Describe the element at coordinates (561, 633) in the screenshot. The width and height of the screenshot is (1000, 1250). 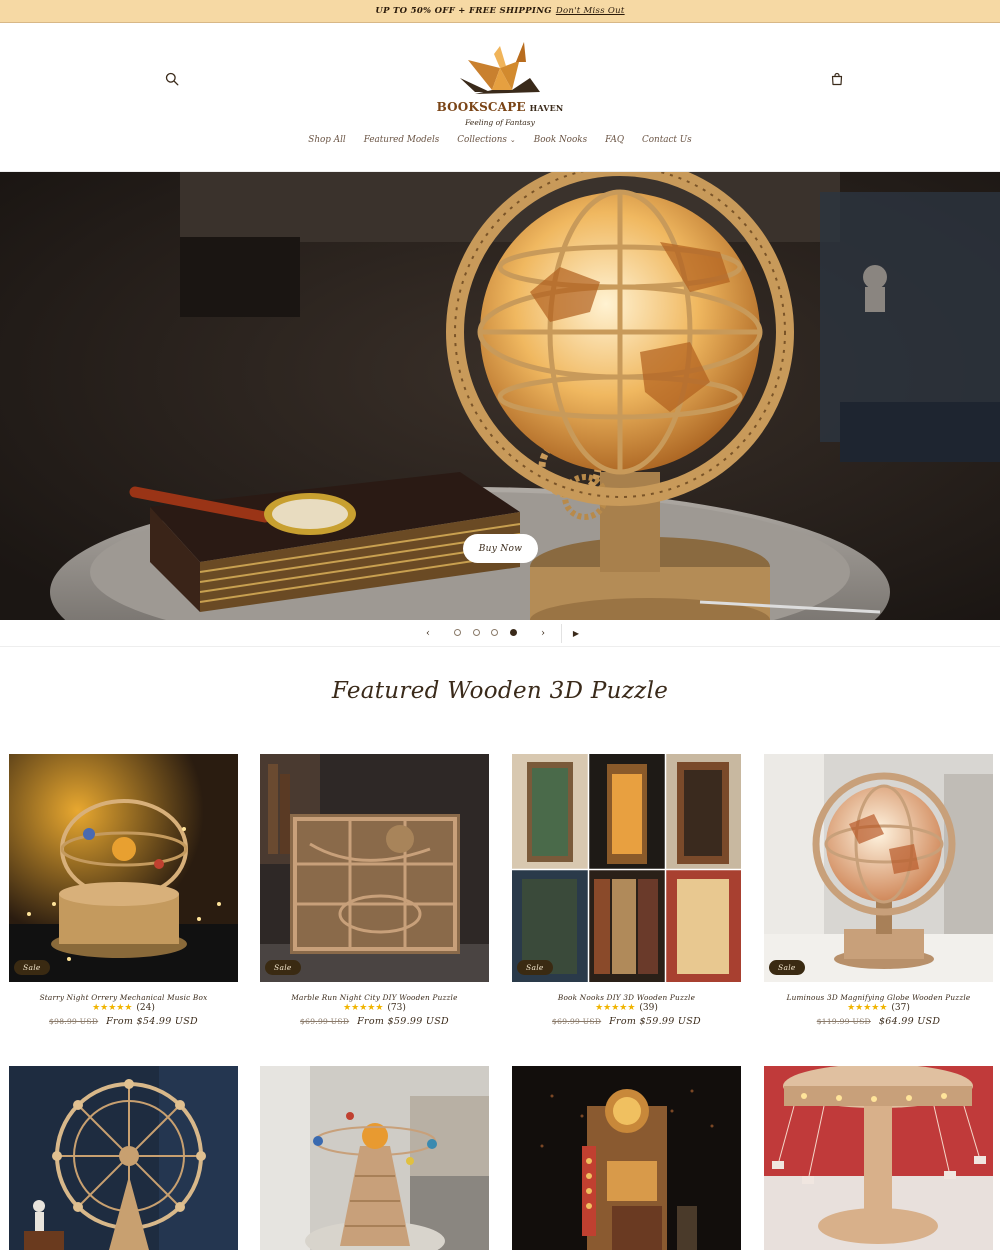
I see `controls-divider` at that location.